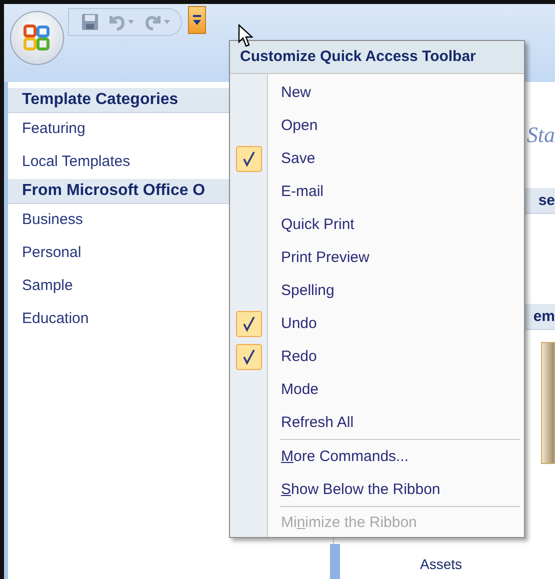  What do you see at coordinates (354, 489) in the screenshot?
I see `menu-item: Show Below the Ribbon` at bounding box center [354, 489].